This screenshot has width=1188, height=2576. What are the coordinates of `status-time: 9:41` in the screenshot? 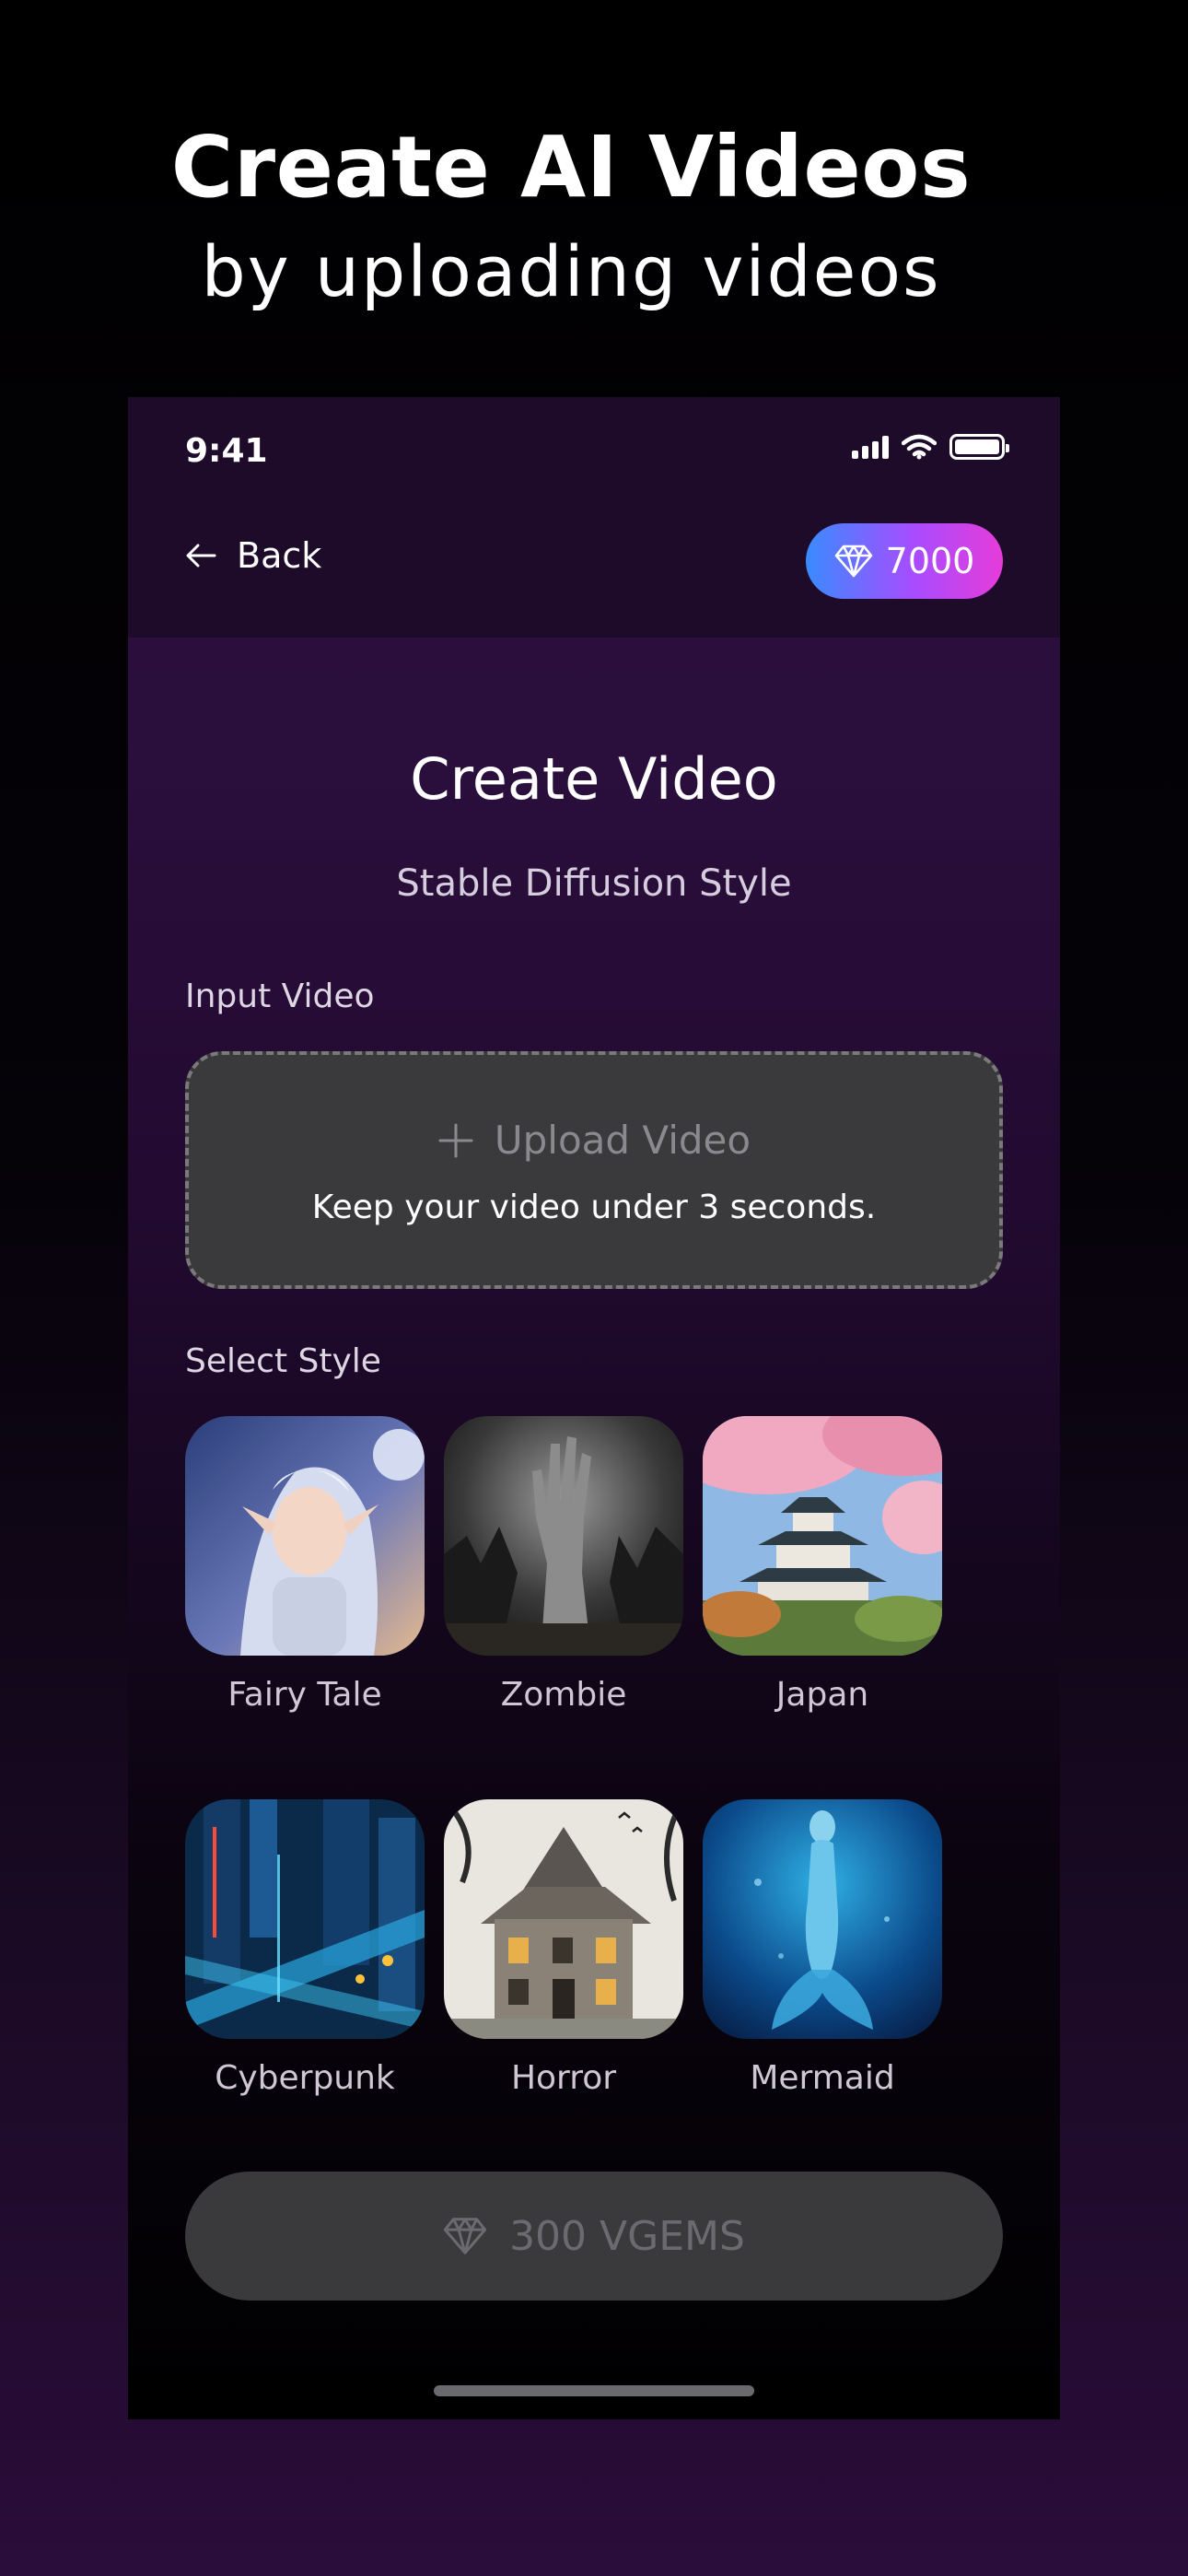 It's located at (226, 451).